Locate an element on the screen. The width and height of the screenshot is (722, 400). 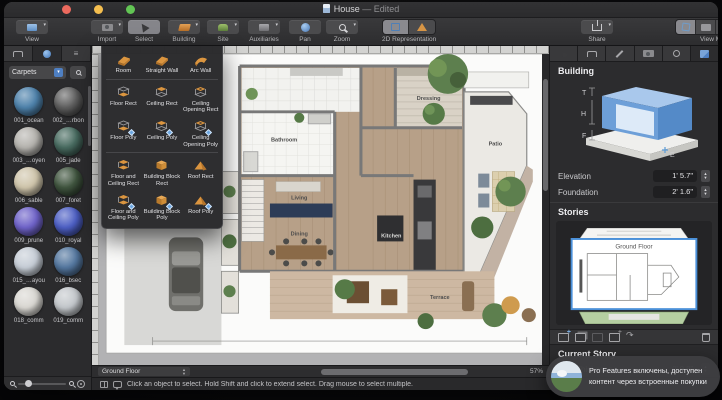
menu-item-ceiling-poly: Ceiling Poly is located at coordinates (162, 133).